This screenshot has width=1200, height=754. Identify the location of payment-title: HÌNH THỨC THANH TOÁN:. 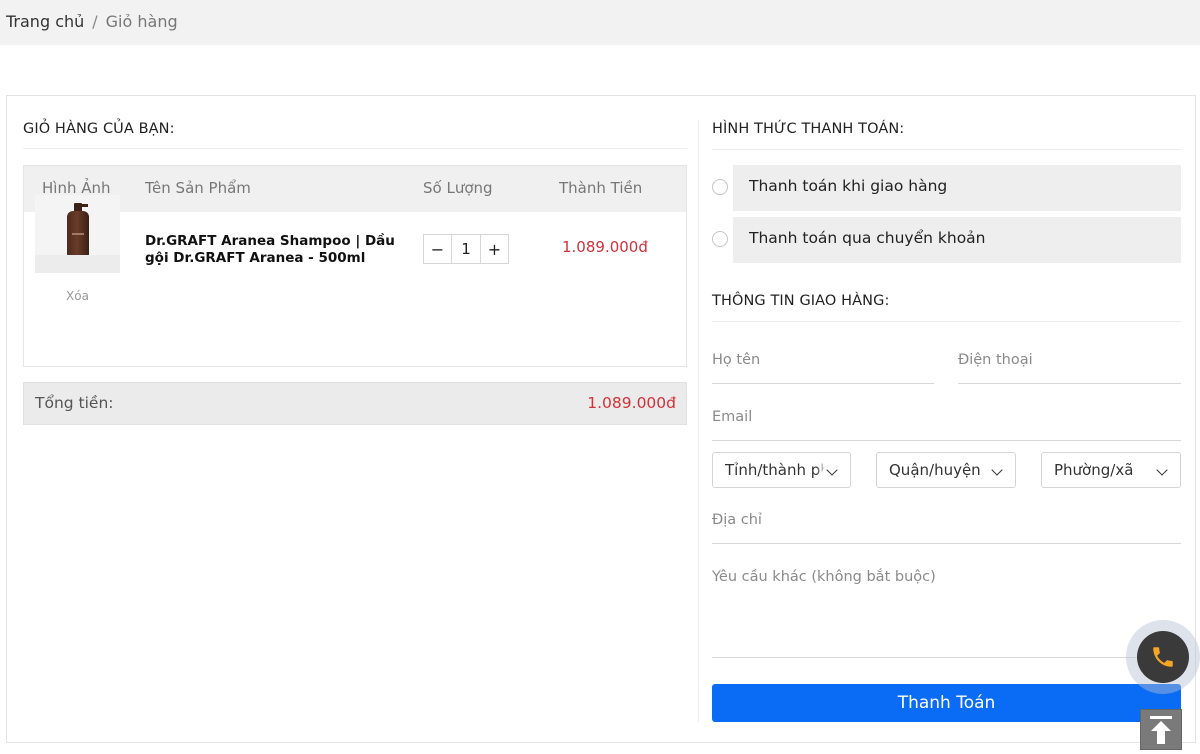
(808, 129).